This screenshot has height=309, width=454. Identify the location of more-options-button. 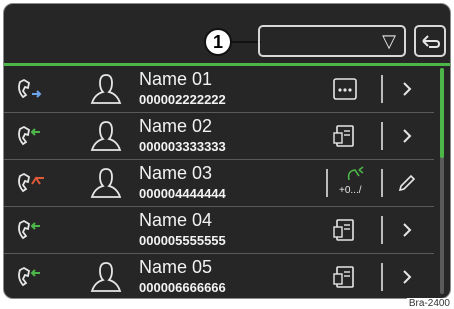
(345, 89).